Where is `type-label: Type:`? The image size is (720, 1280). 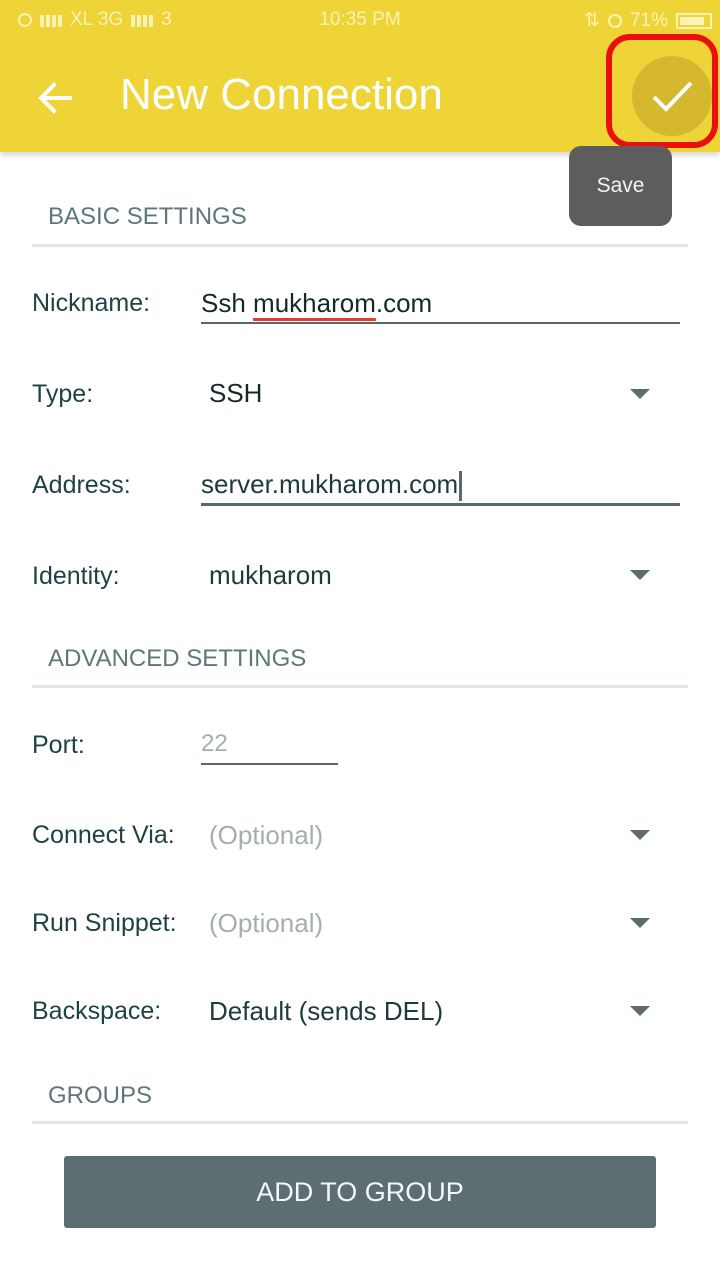
type-label: Type: is located at coordinates (63, 394).